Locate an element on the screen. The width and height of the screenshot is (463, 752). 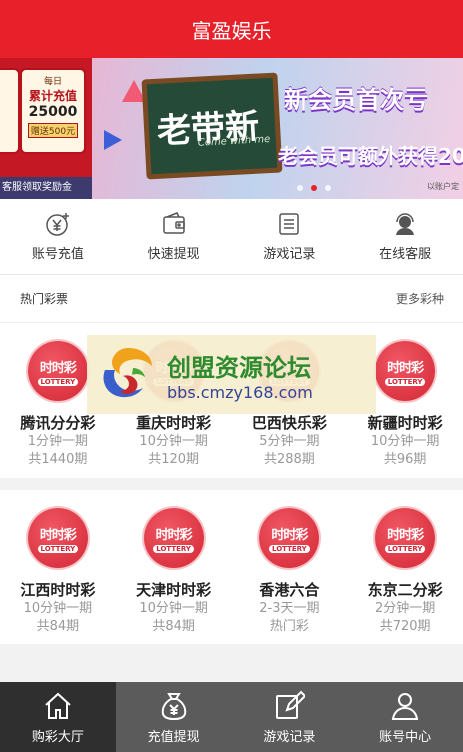
quick-game-record-button: 游戏记录 is located at coordinates (290, 236).